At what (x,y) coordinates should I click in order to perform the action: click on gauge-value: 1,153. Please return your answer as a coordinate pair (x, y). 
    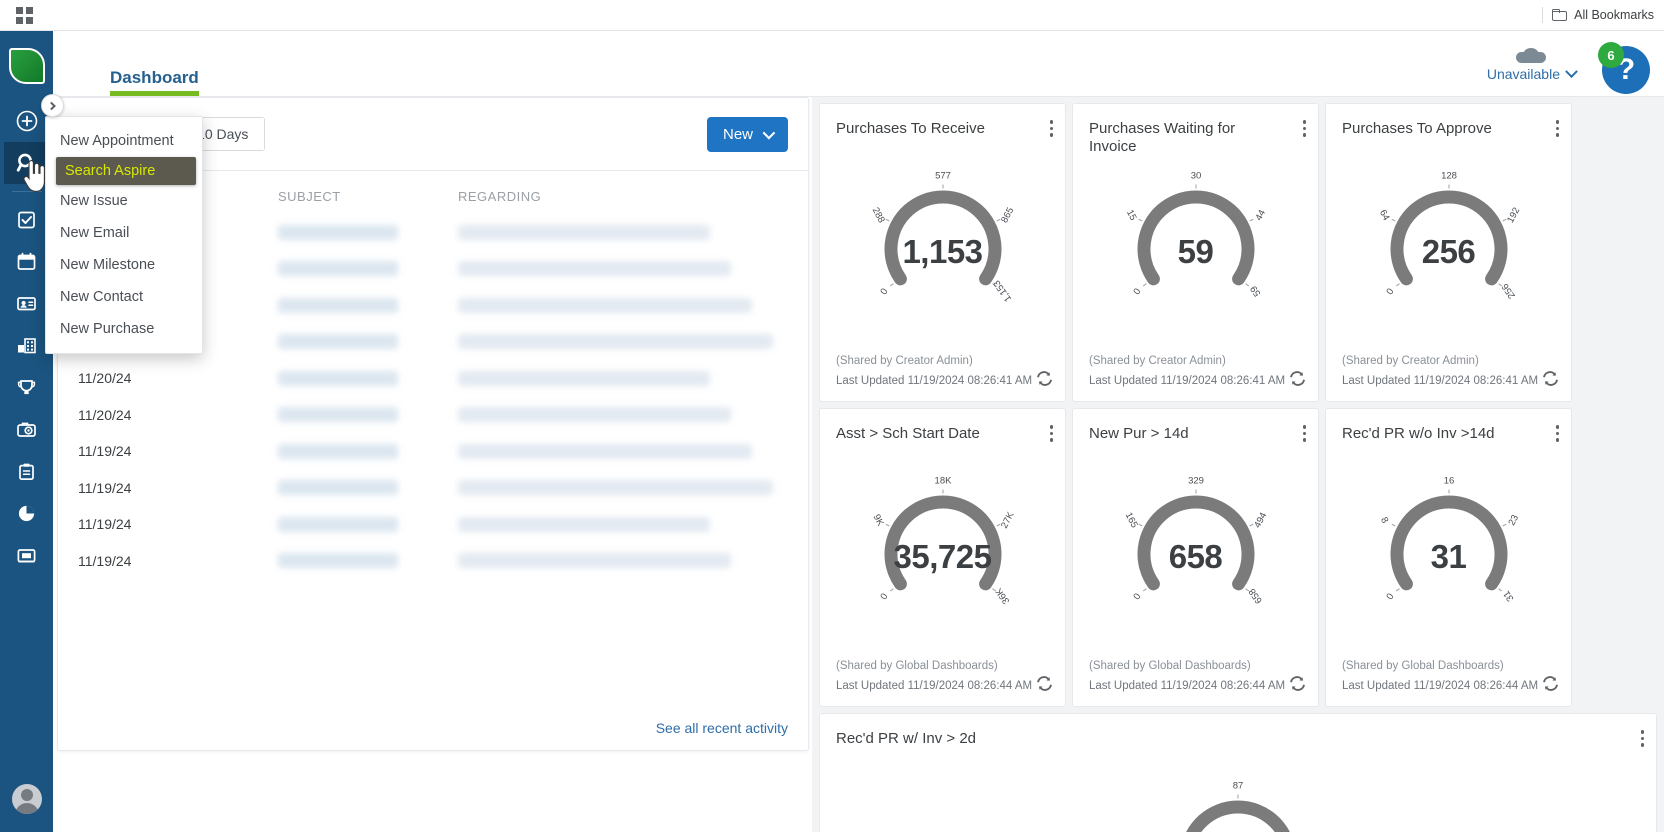
    Looking at the image, I should click on (942, 252).